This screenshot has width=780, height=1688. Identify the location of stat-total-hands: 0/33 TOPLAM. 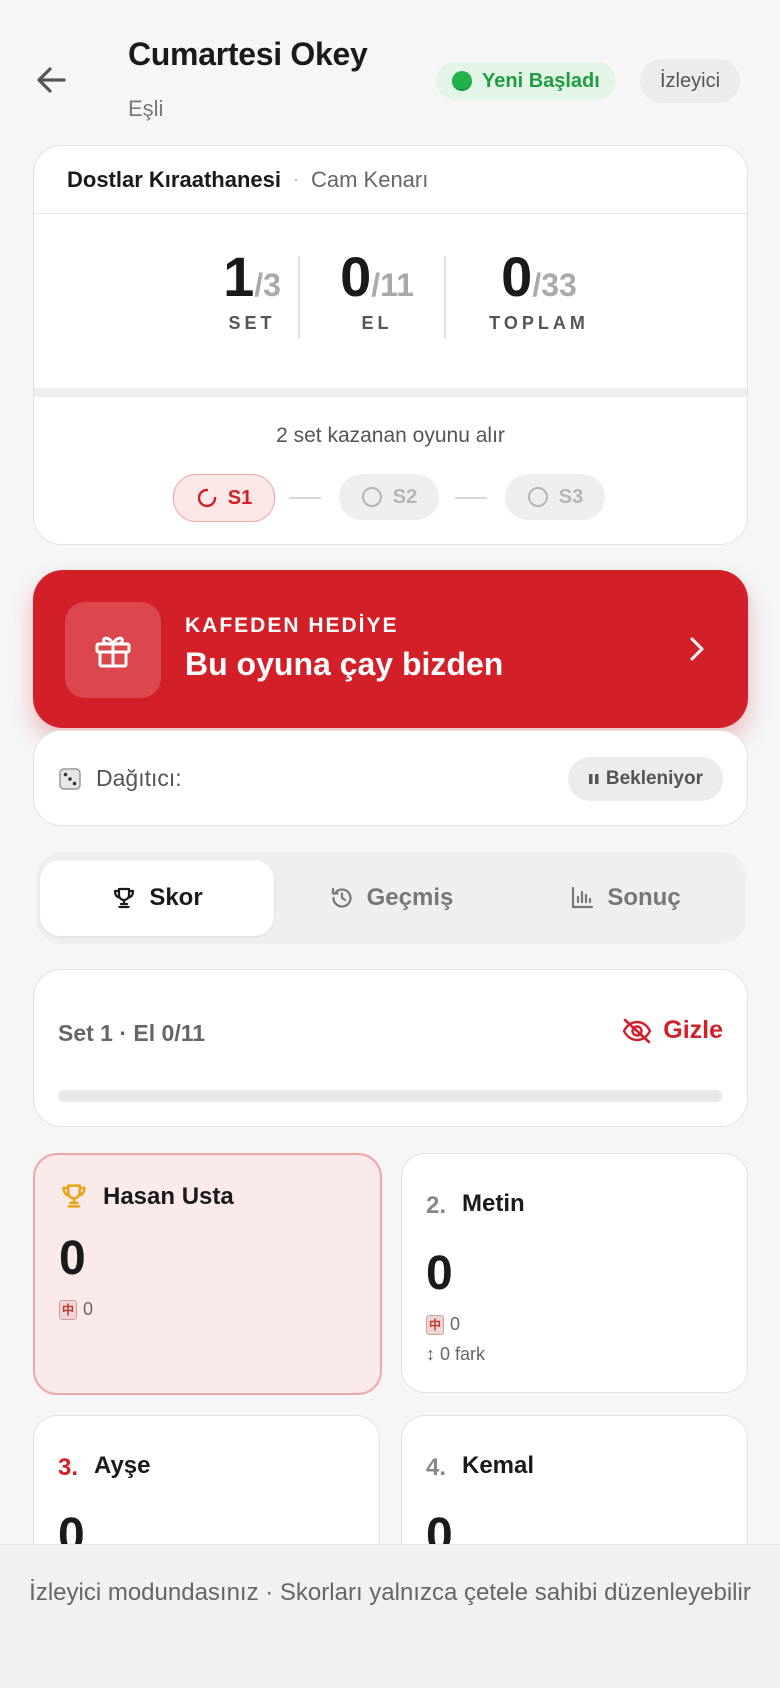
(539, 289).